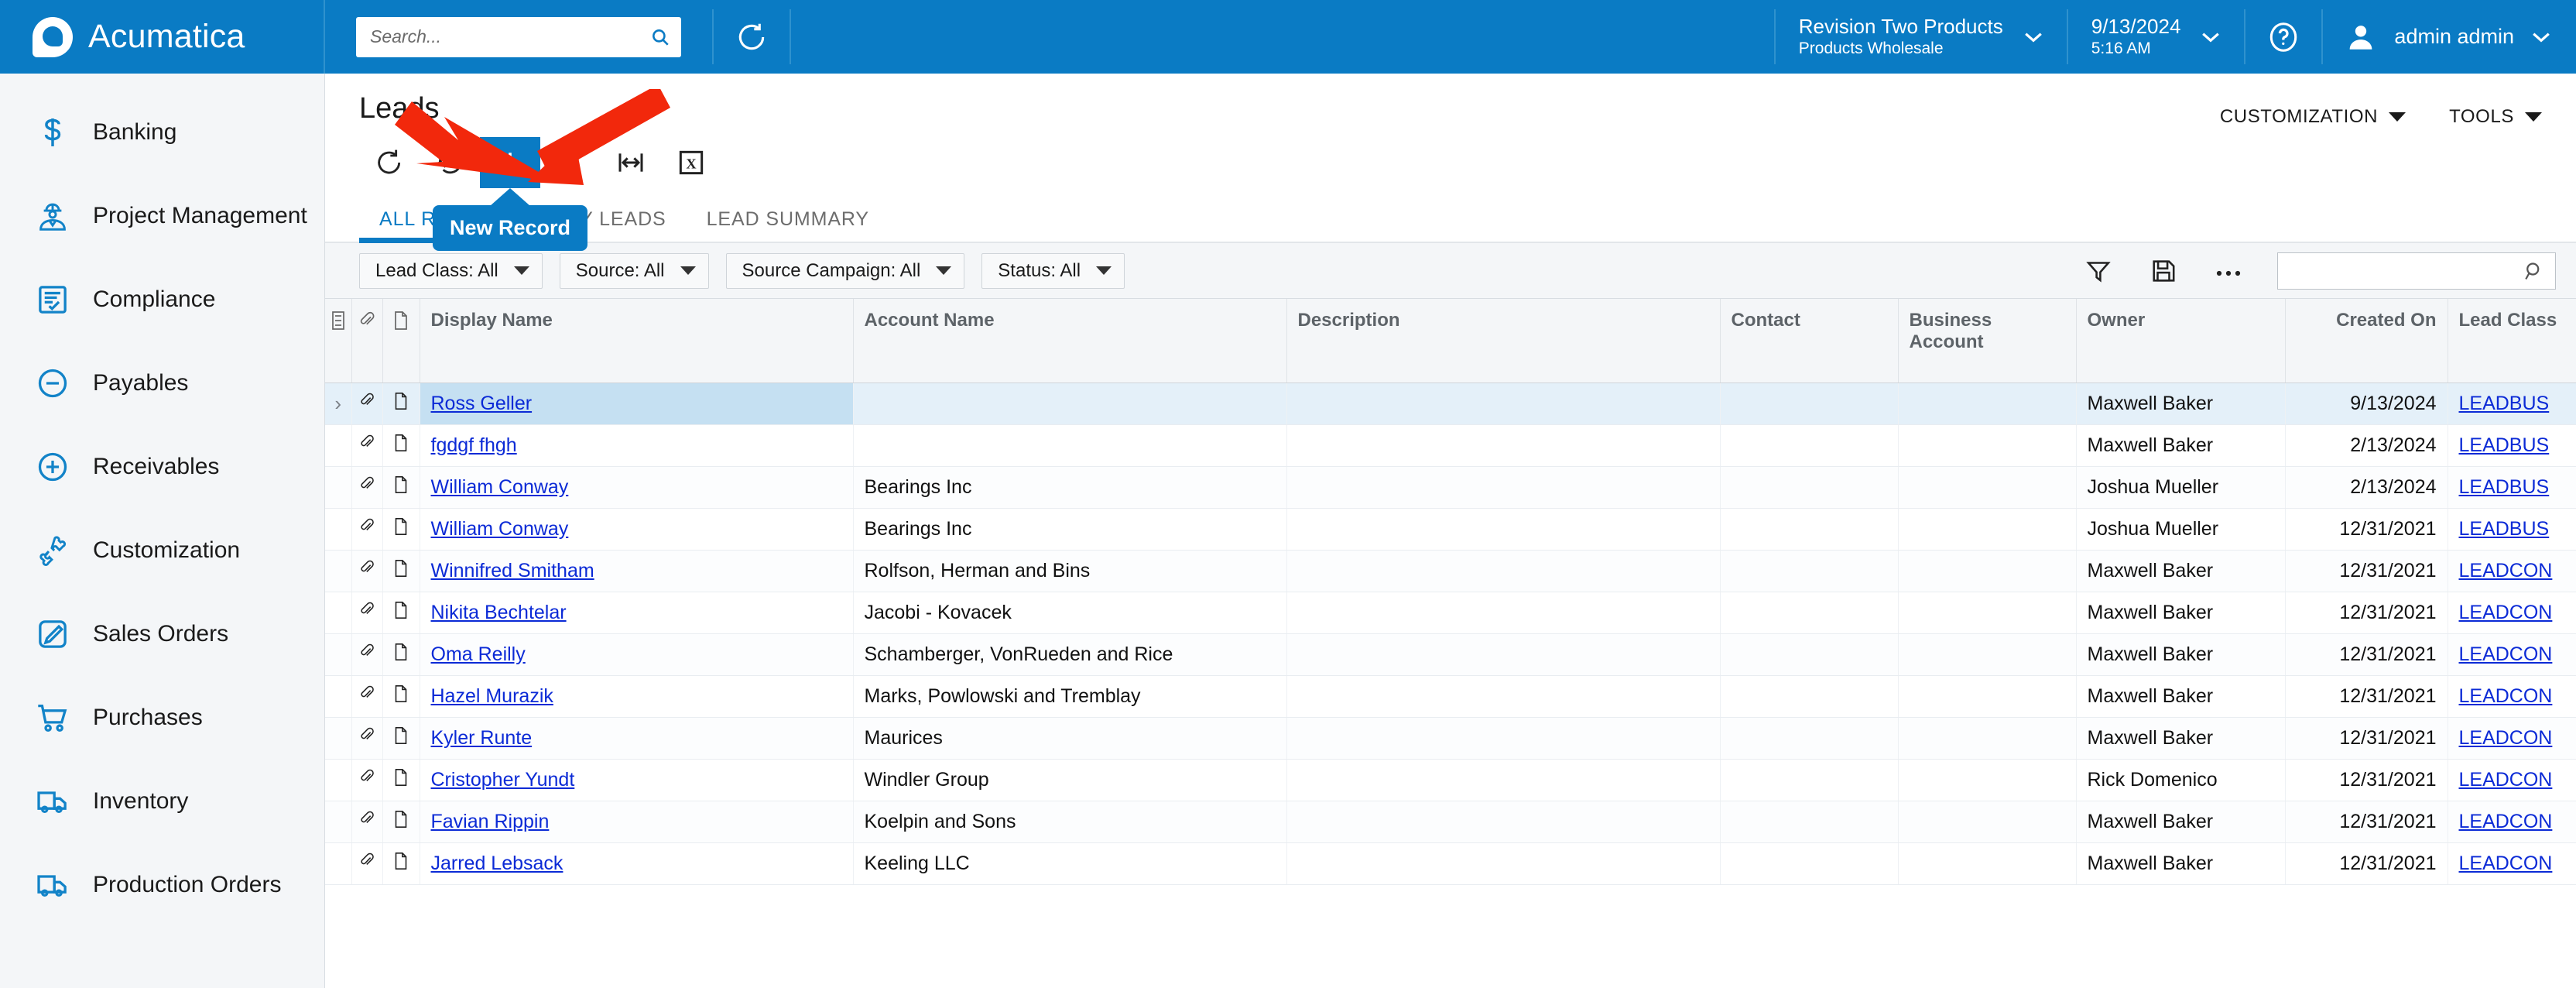 The height and width of the screenshot is (988, 2576). Describe the element at coordinates (2157, 37) in the screenshot. I see `business-date-selector: 9/13/2024 5:16 AM` at that location.